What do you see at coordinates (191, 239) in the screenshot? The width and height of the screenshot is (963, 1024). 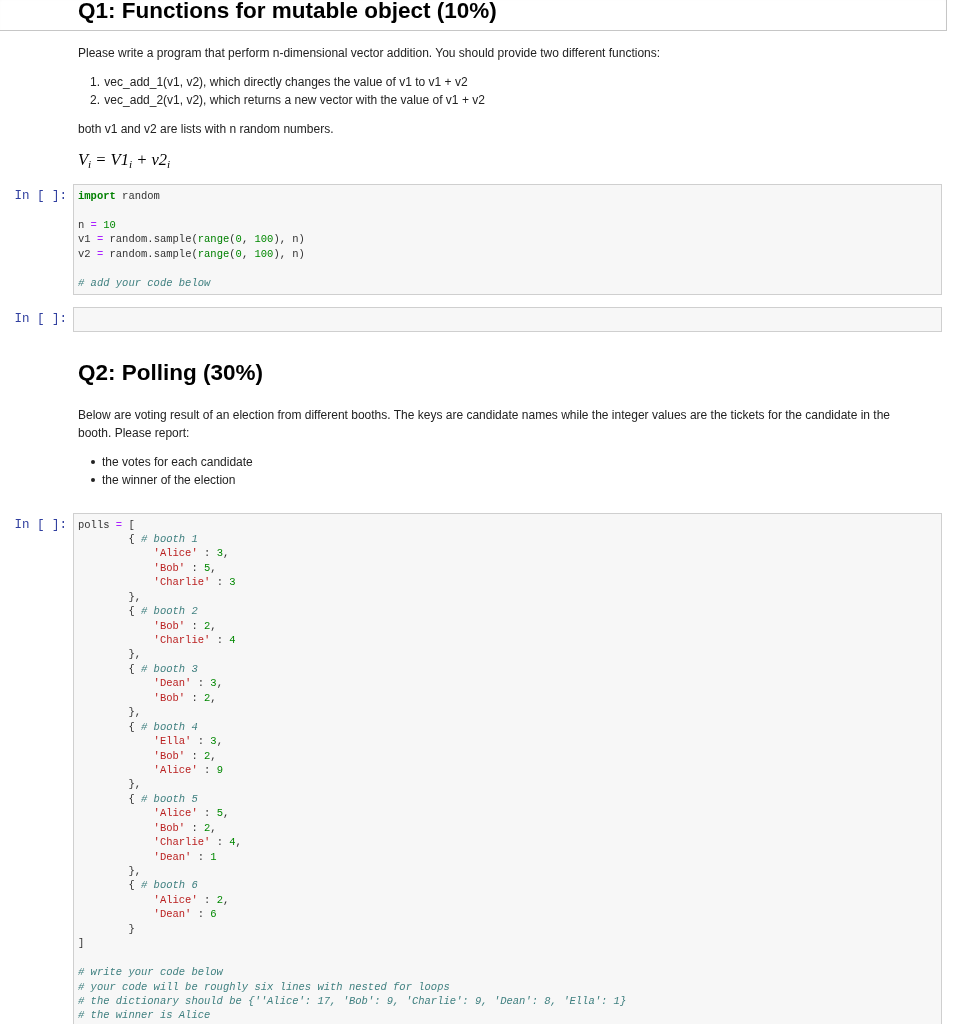 I see `code-line: v1 = random.sample(range(0, 100), n)` at bounding box center [191, 239].